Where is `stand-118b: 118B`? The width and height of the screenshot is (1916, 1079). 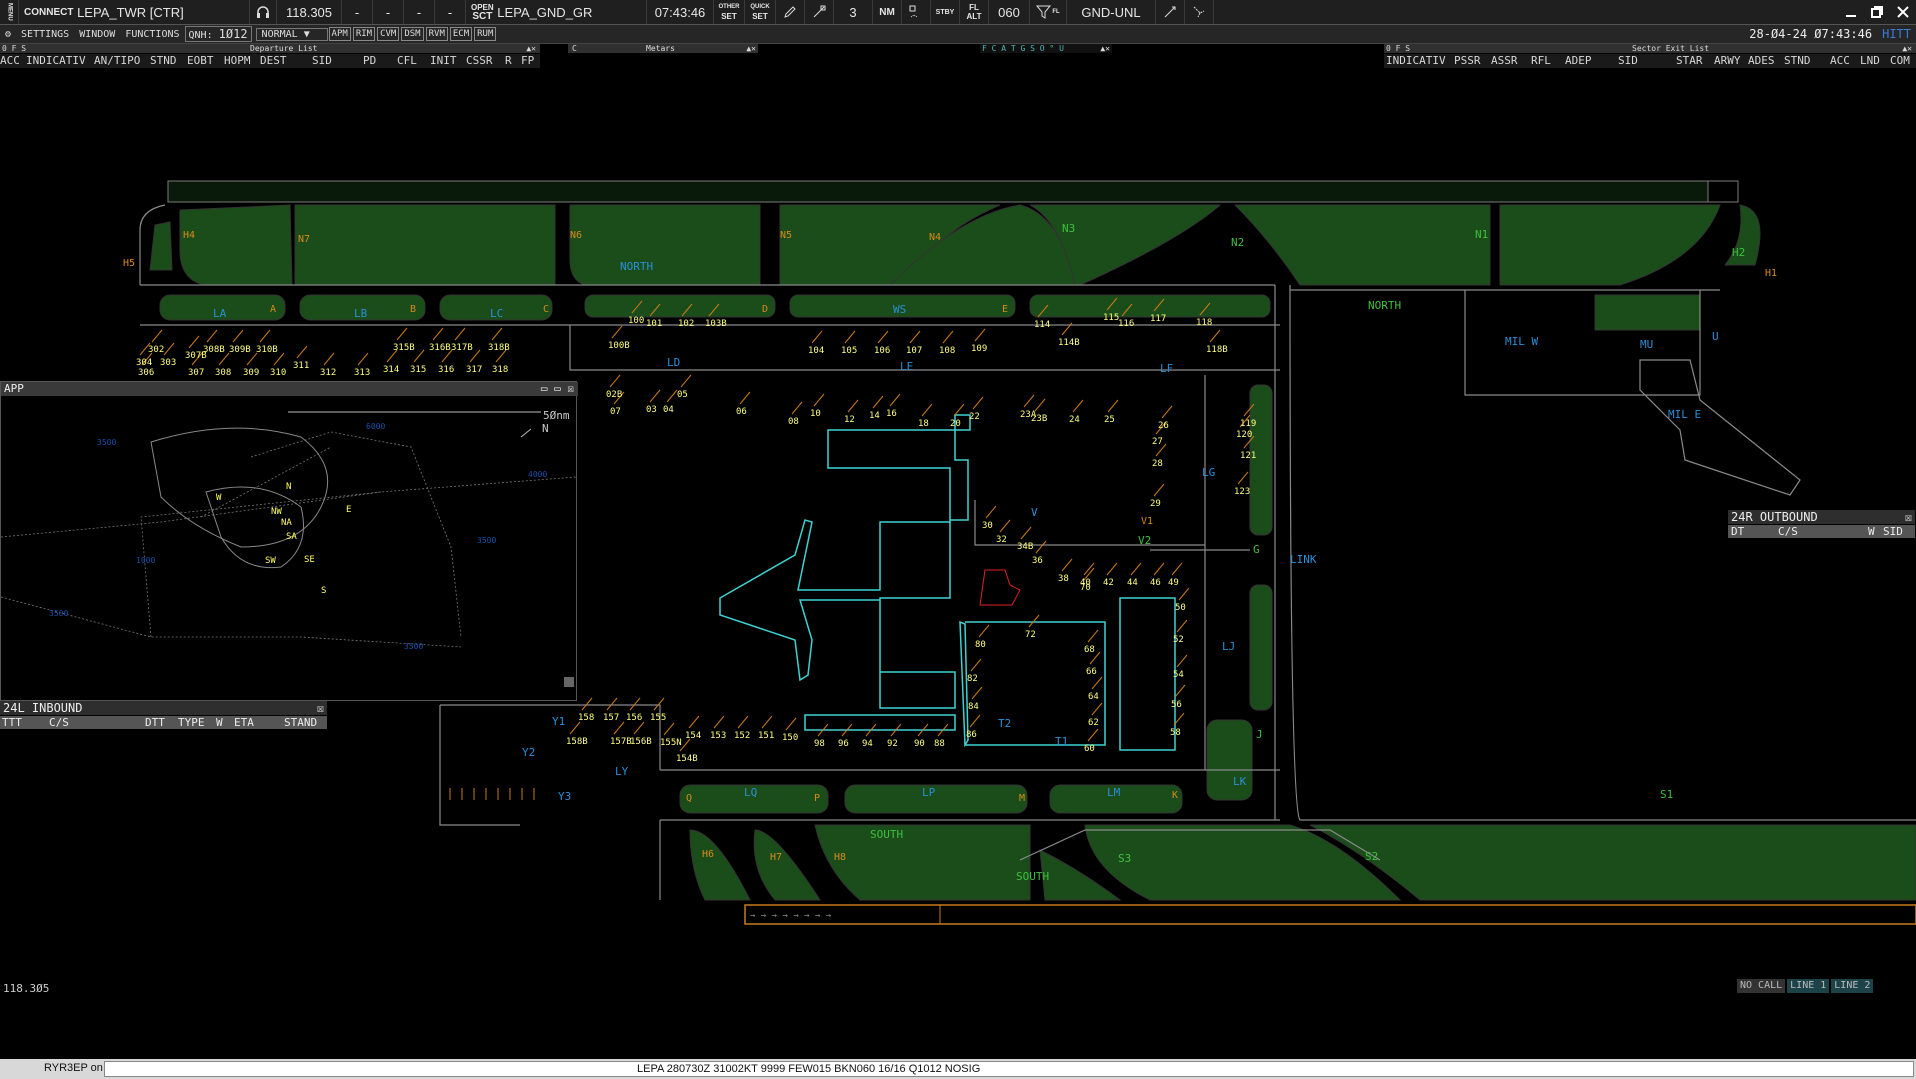 stand-118b: 118B is located at coordinates (1217, 350).